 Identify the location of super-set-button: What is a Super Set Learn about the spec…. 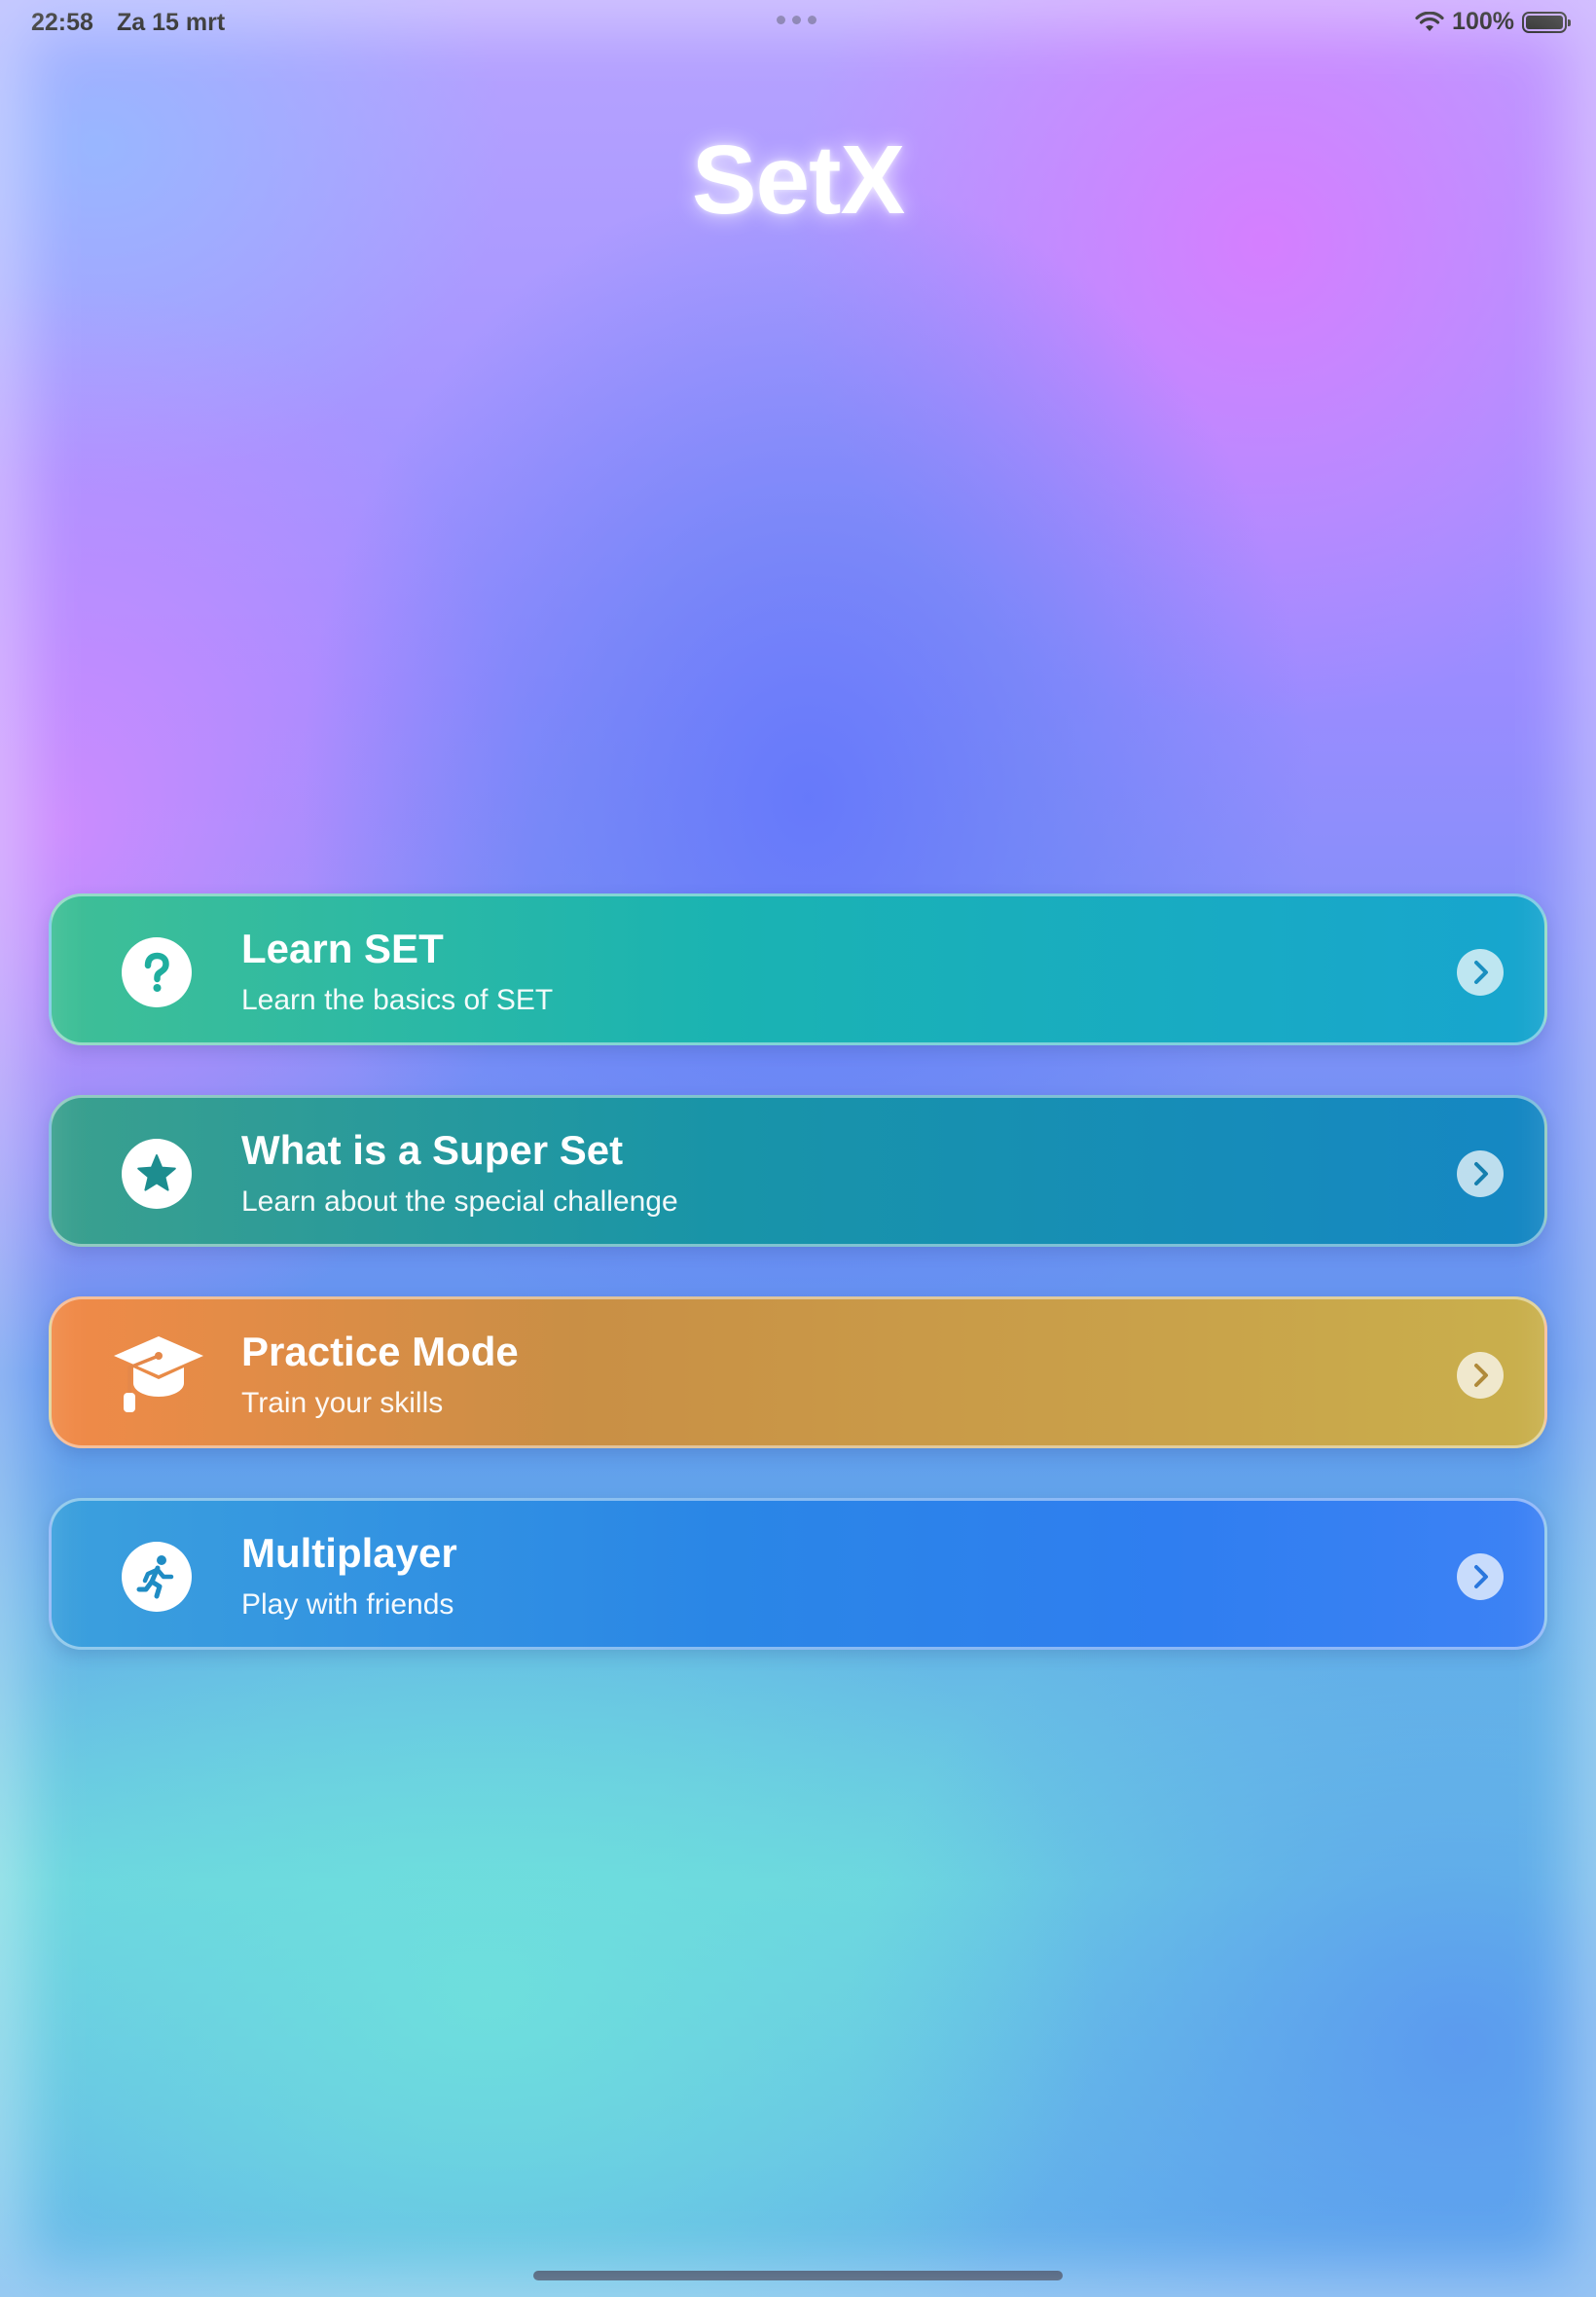
(798, 1171).